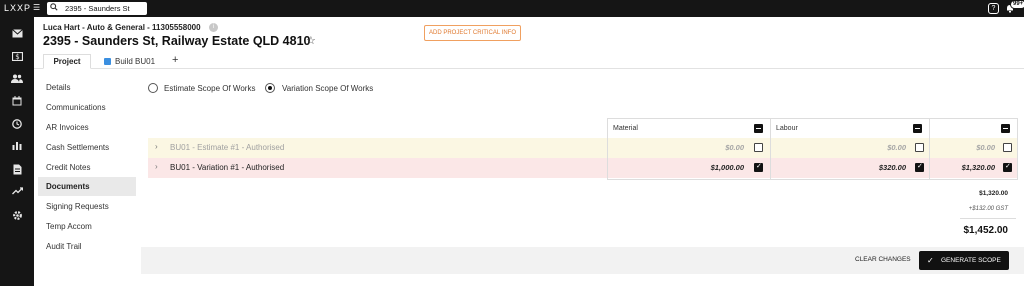  Describe the element at coordinates (87, 246) in the screenshot. I see `nav-item-audit-trail: Audit Trail` at that location.